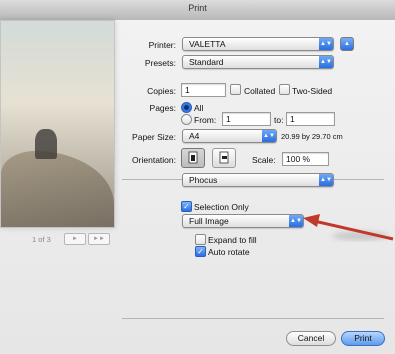  What do you see at coordinates (363, 338) in the screenshot?
I see `print-button: Print` at bounding box center [363, 338].